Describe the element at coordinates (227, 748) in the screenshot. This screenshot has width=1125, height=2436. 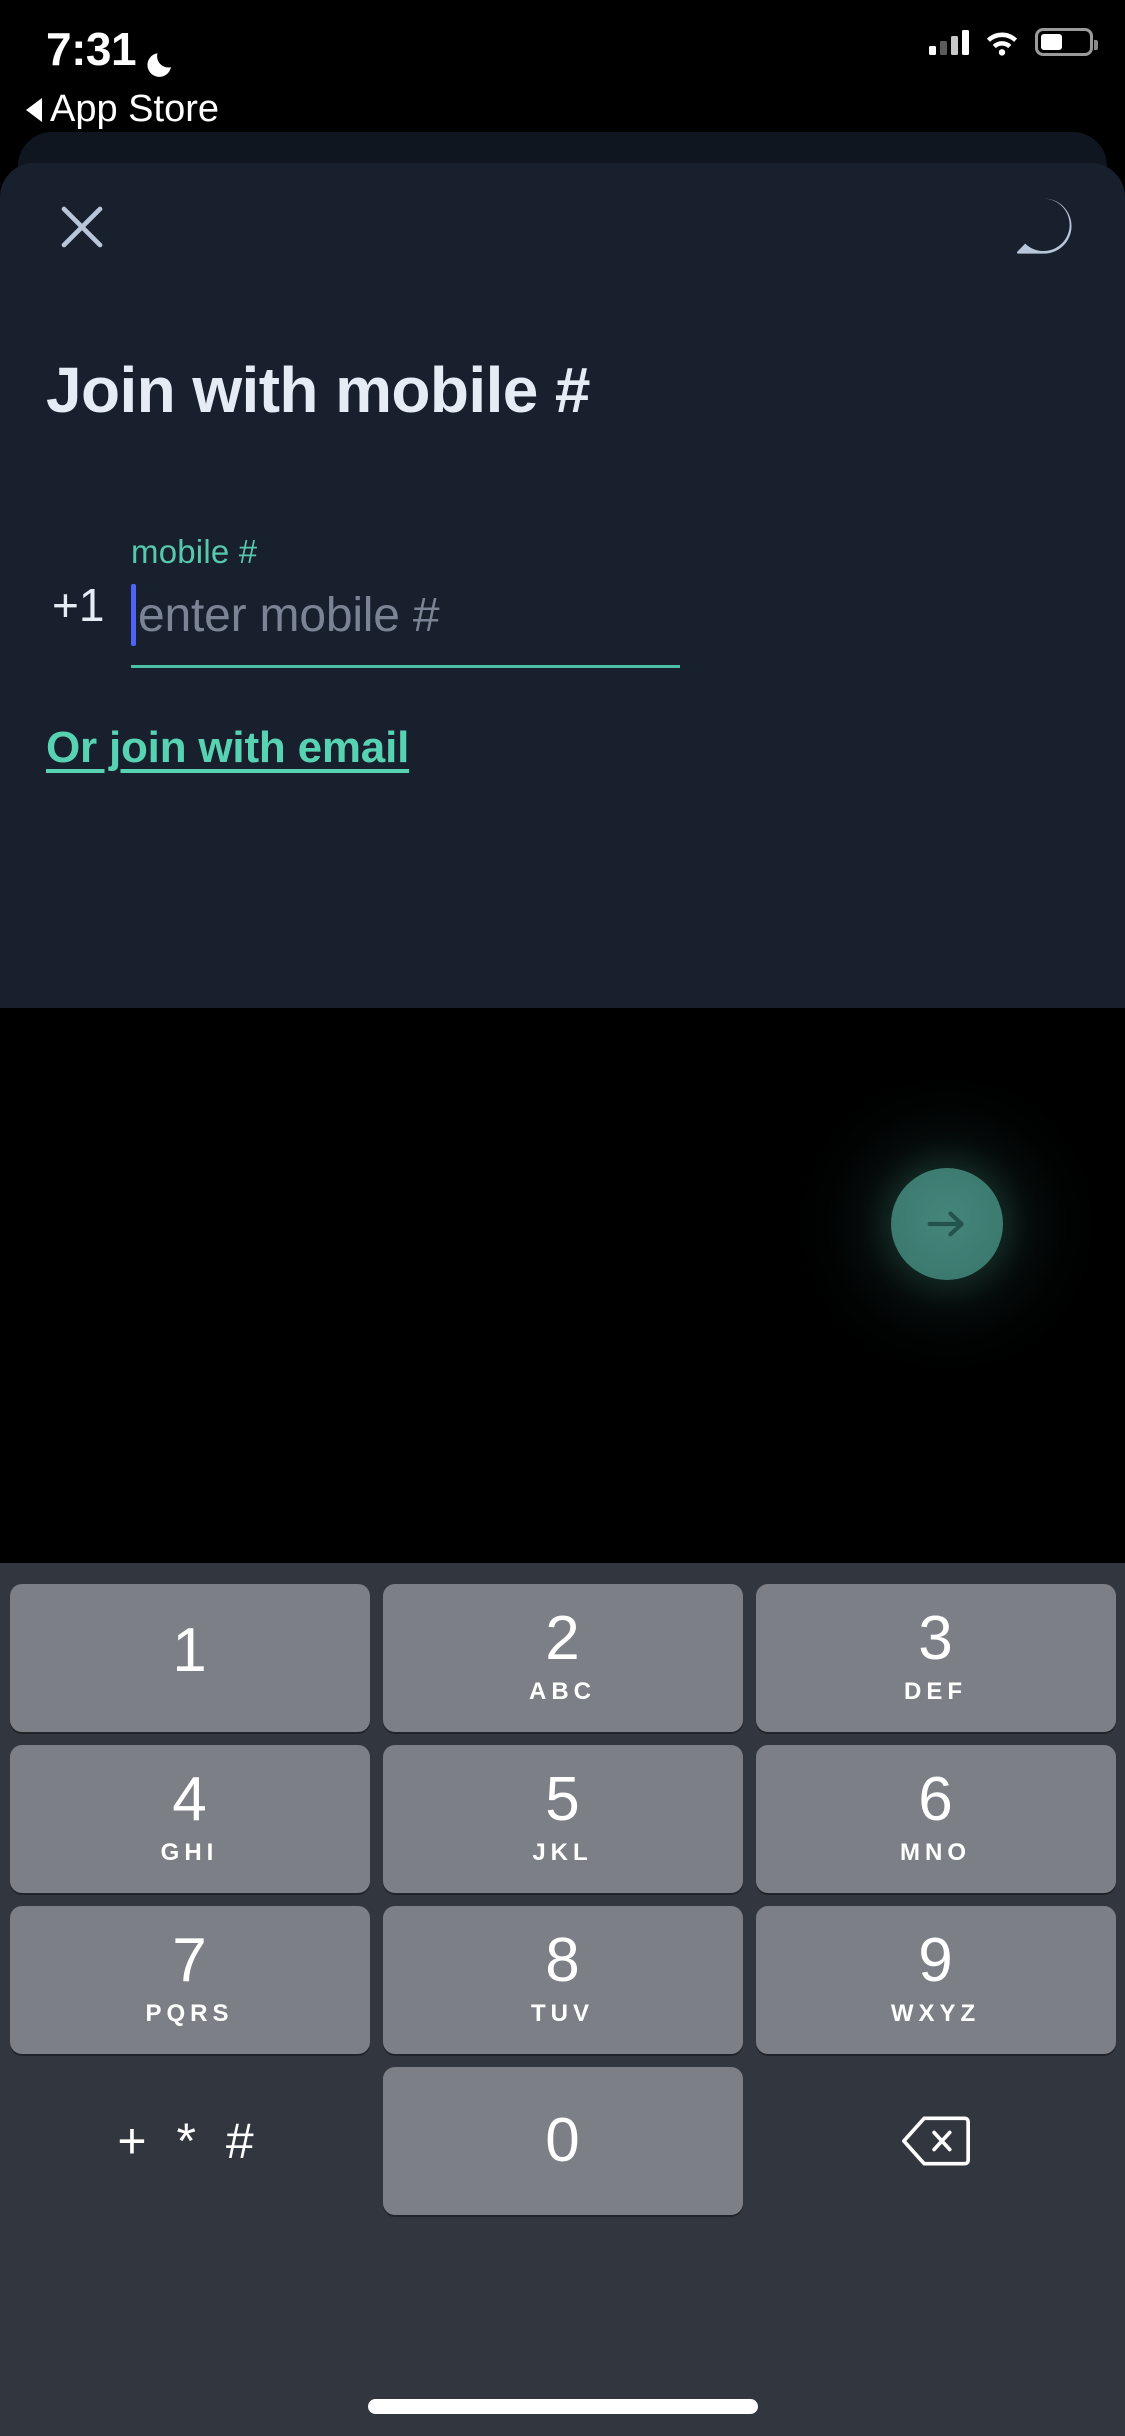
I see `join-with-email-link: Or join with email` at that location.